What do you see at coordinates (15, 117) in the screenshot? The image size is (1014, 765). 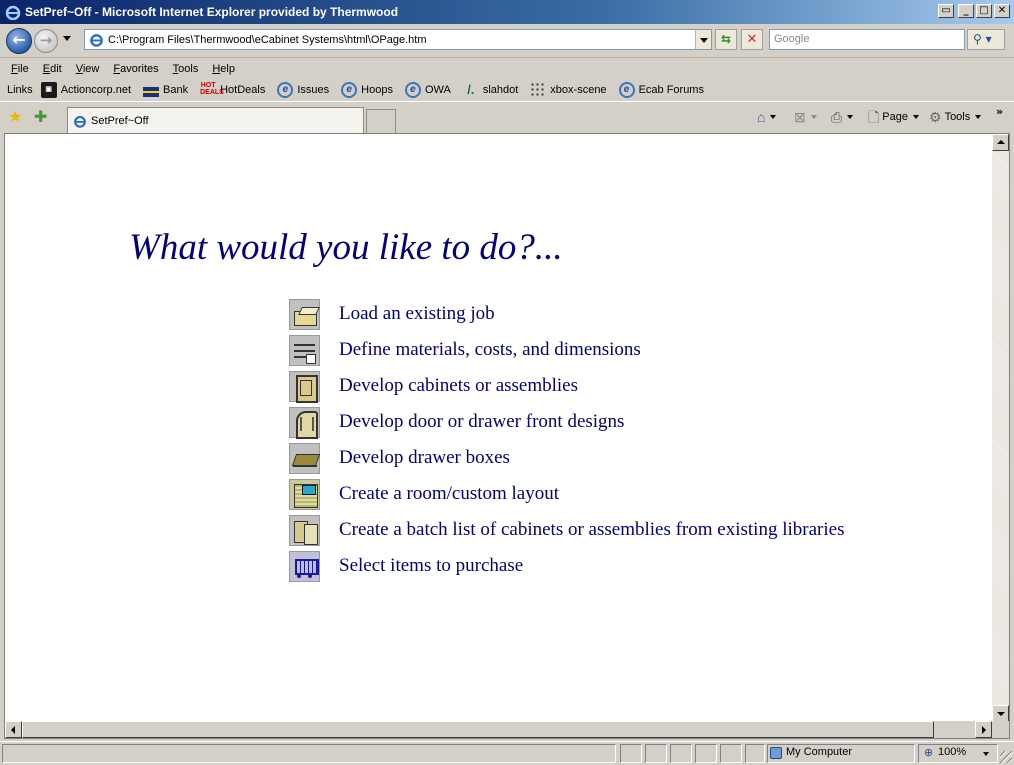 I see `favorites-center-star-icon: ★` at bounding box center [15, 117].